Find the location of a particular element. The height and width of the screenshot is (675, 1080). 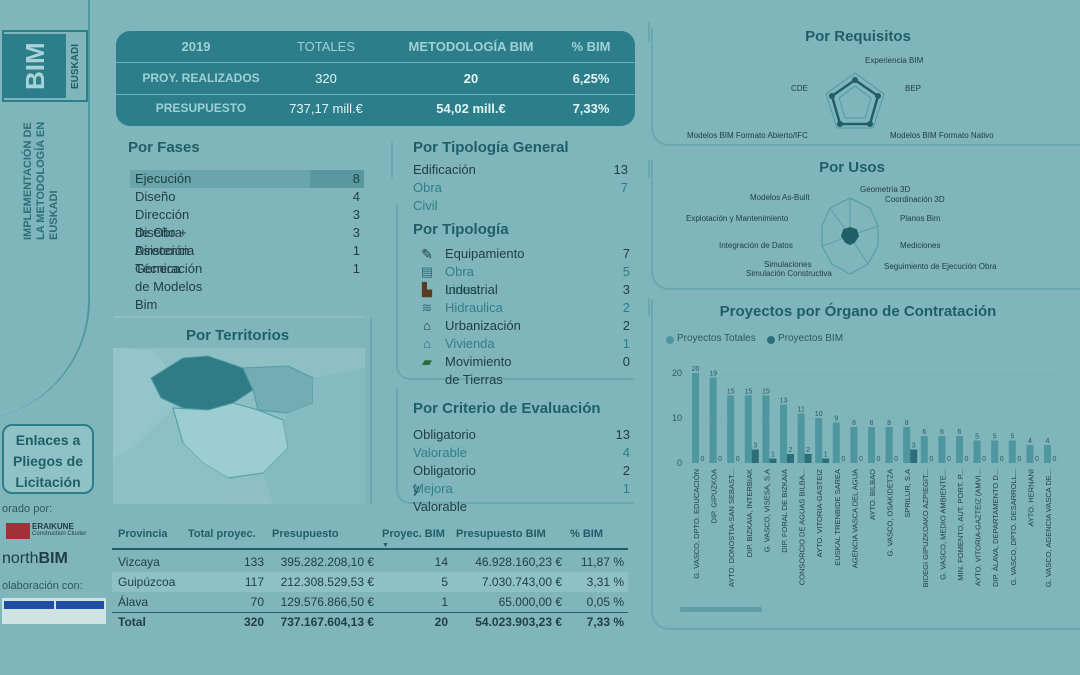

criterio-item: Mejora is located at coordinates (433, 489).